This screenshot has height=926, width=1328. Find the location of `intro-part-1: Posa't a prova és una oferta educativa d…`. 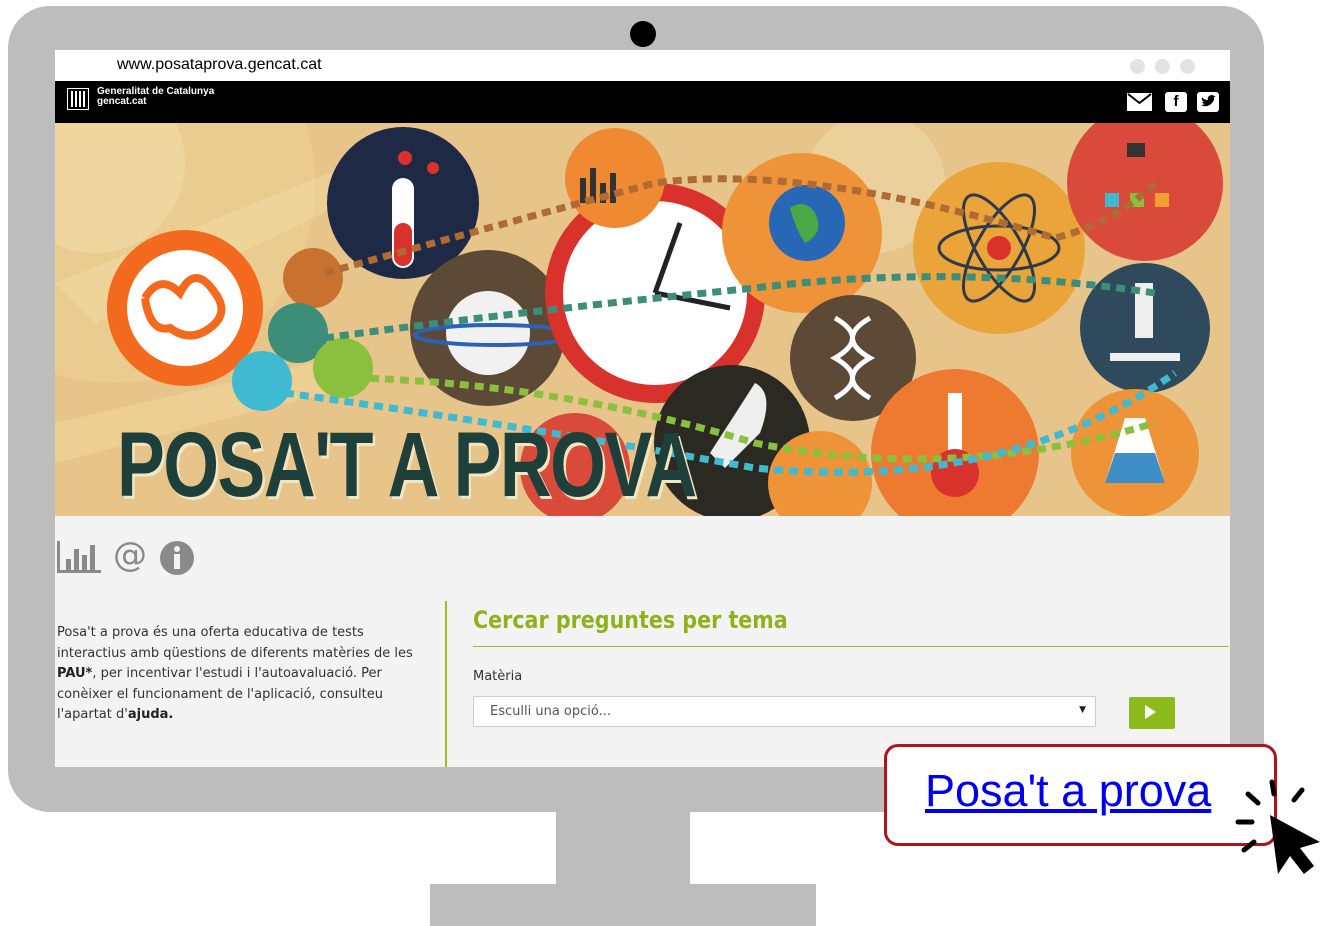

intro-part-1: Posa't a prova és una oferta educativa d… is located at coordinates (235, 643).